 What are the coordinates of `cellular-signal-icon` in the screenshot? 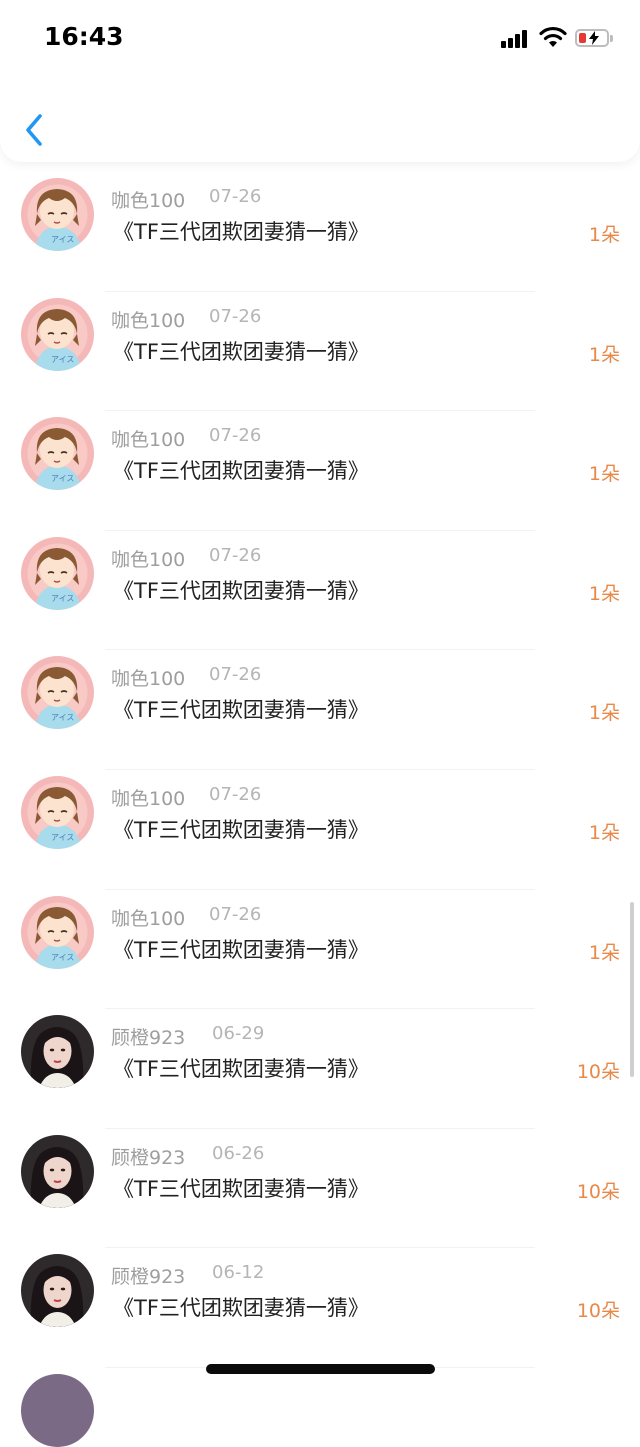 It's located at (516, 38).